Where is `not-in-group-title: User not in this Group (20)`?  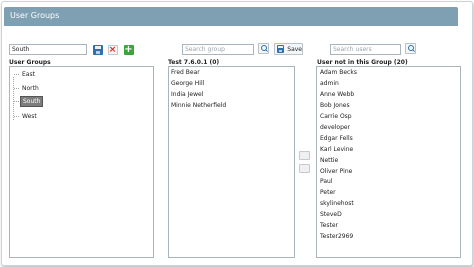
not-in-group-title: User not in this Group (20) is located at coordinates (362, 62).